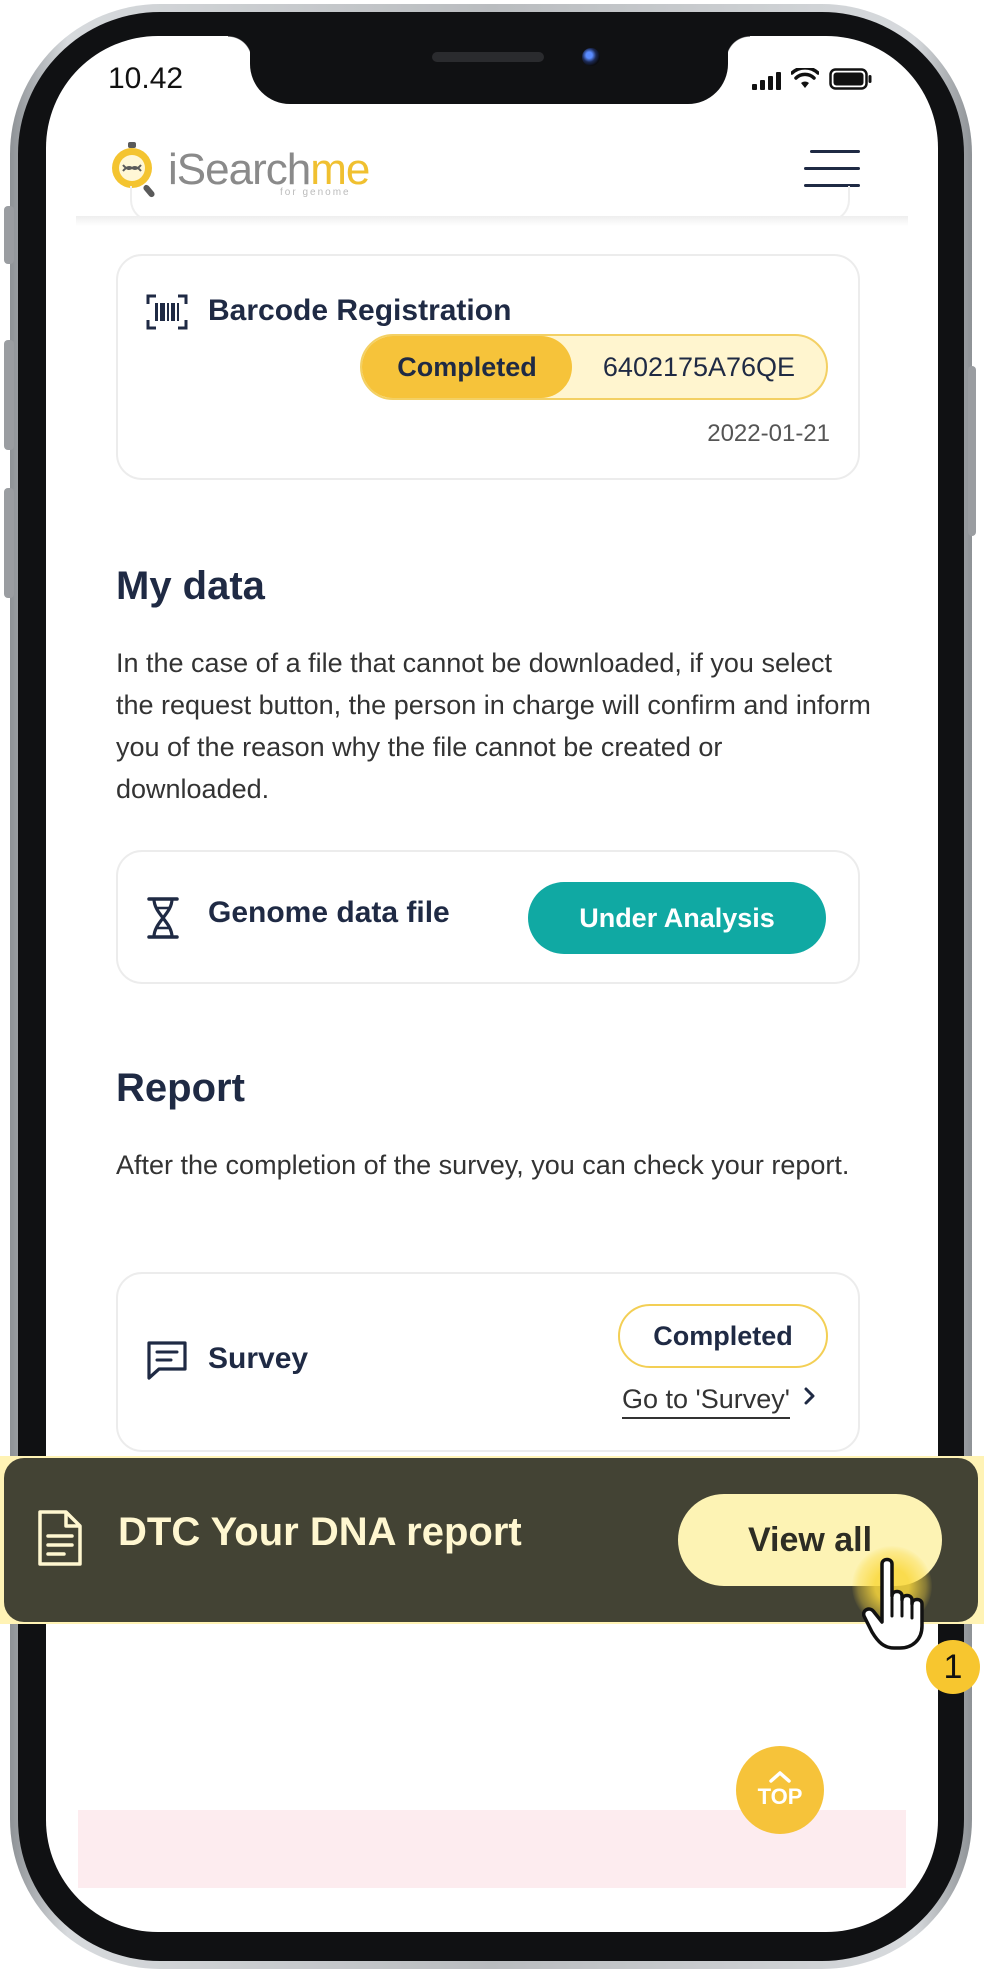  Describe the element at coordinates (9, 543) in the screenshot. I see `volume-down-button` at that location.